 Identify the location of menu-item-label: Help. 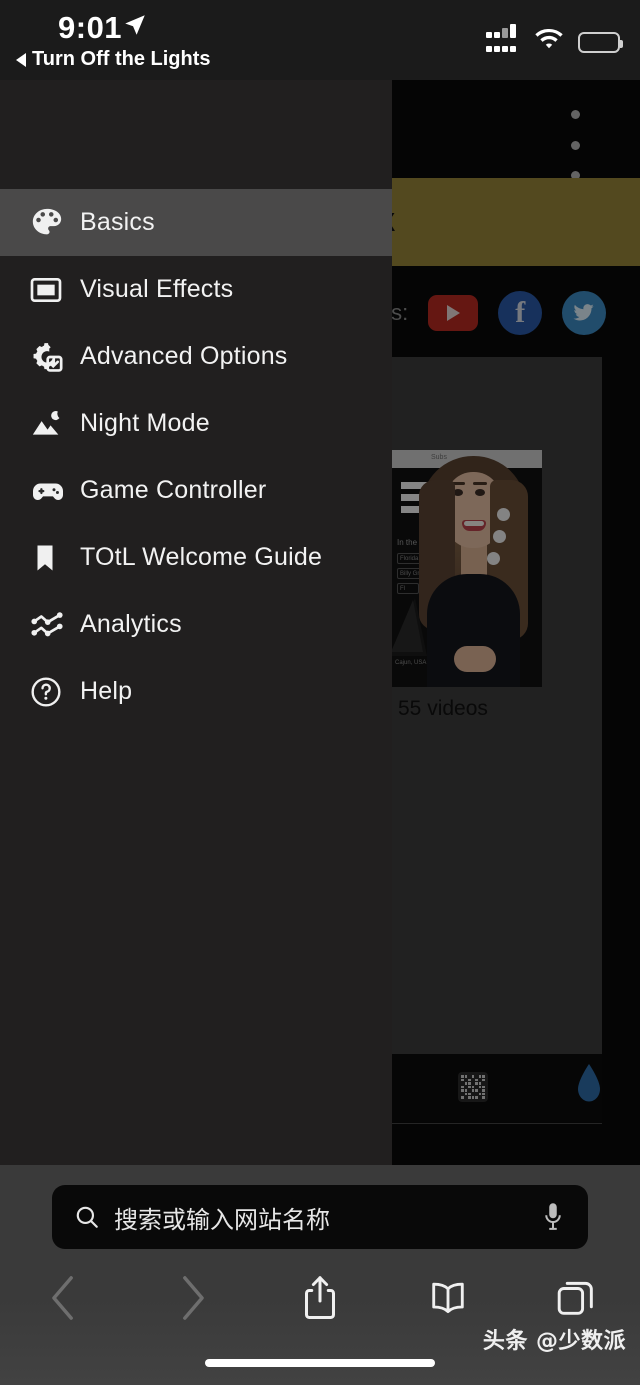
(106, 691).